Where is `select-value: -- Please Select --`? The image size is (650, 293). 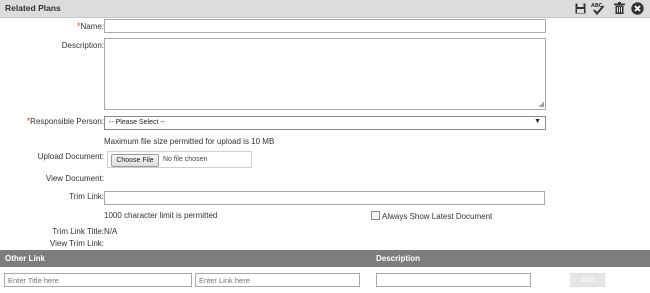
select-value: -- Please Select -- is located at coordinates (137, 122).